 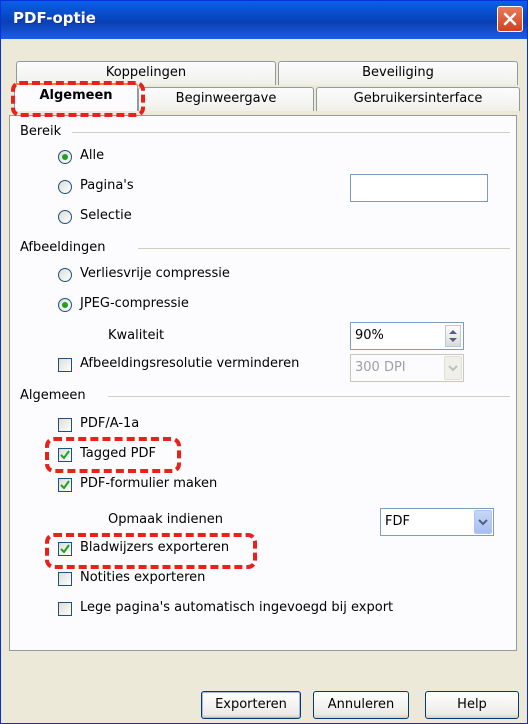 I want to click on section-heading-afbeeldingen: Afbeeldingen, so click(x=63, y=247).